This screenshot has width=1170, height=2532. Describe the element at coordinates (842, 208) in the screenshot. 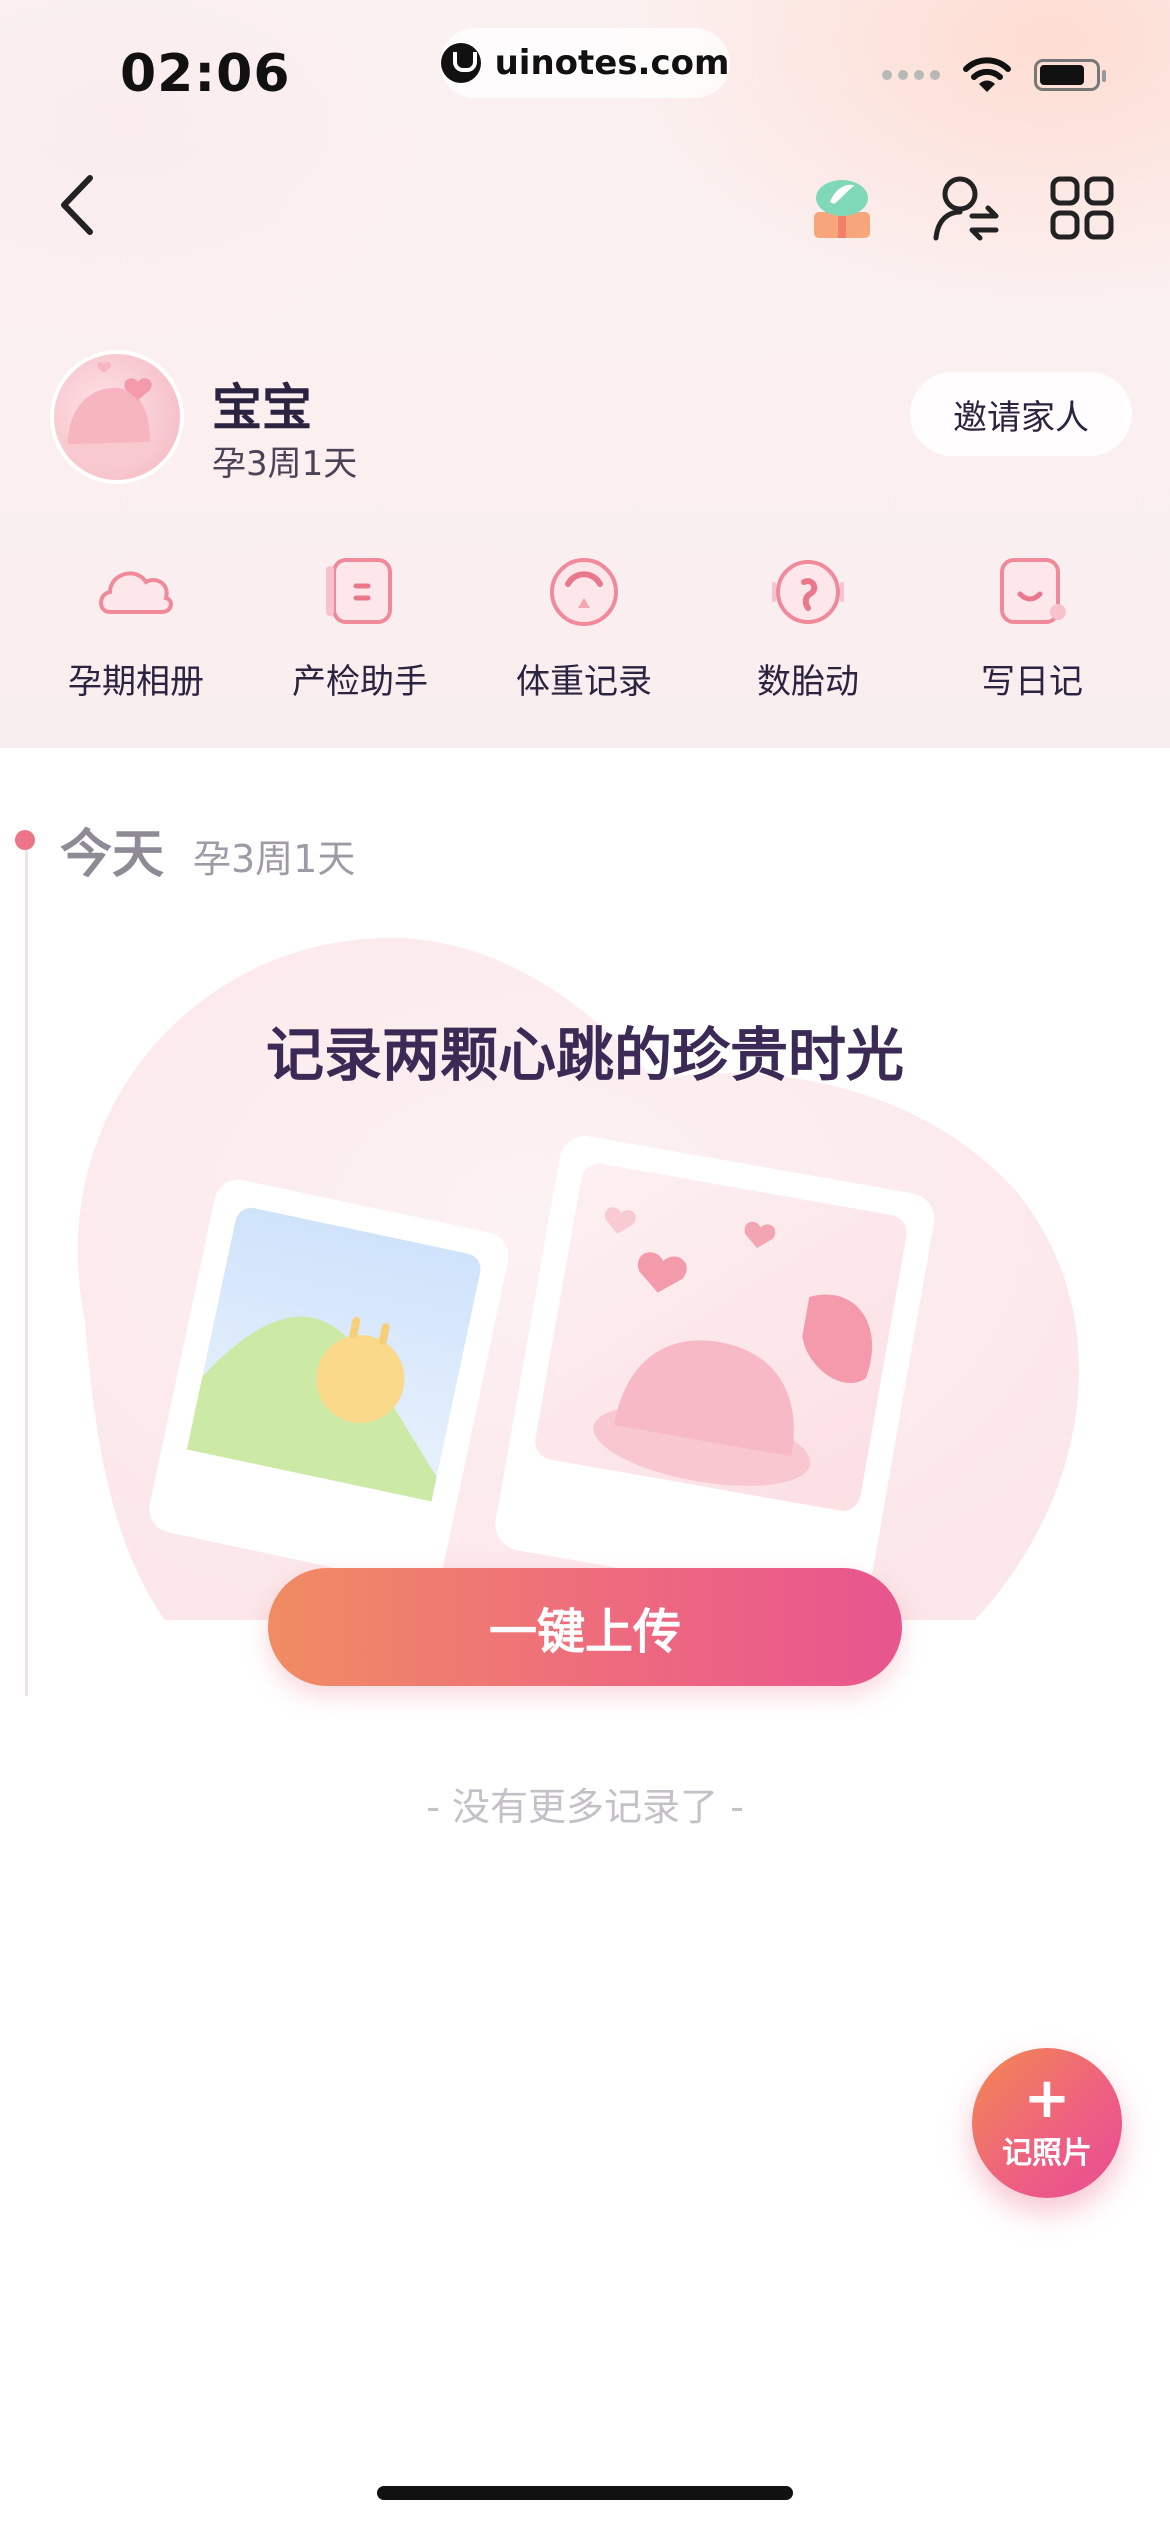

I see `gift-leaf-icon` at that location.